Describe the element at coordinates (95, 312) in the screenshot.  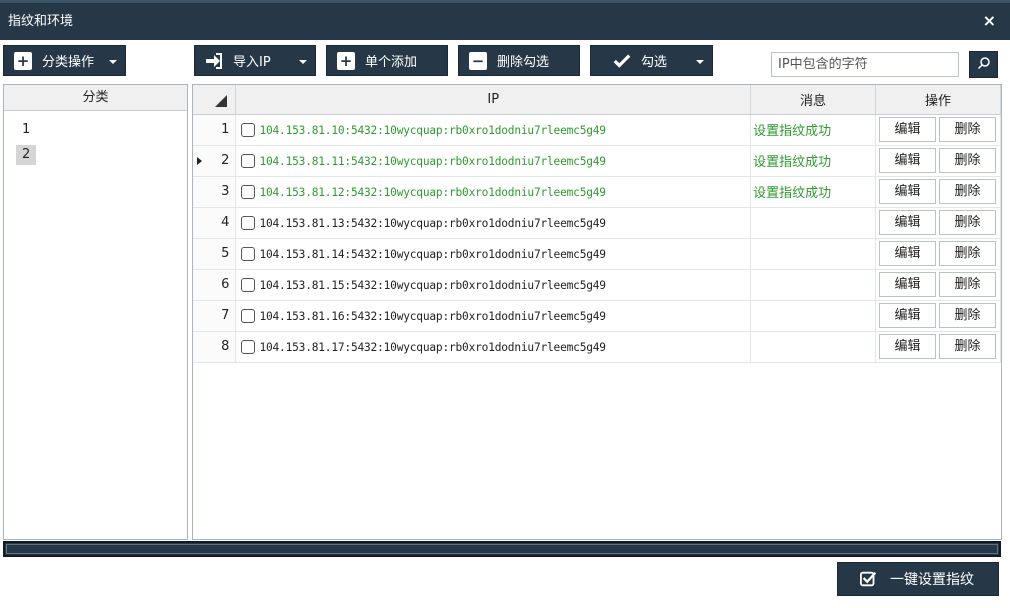
I see `category-panel: 分类 1 2` at that location.